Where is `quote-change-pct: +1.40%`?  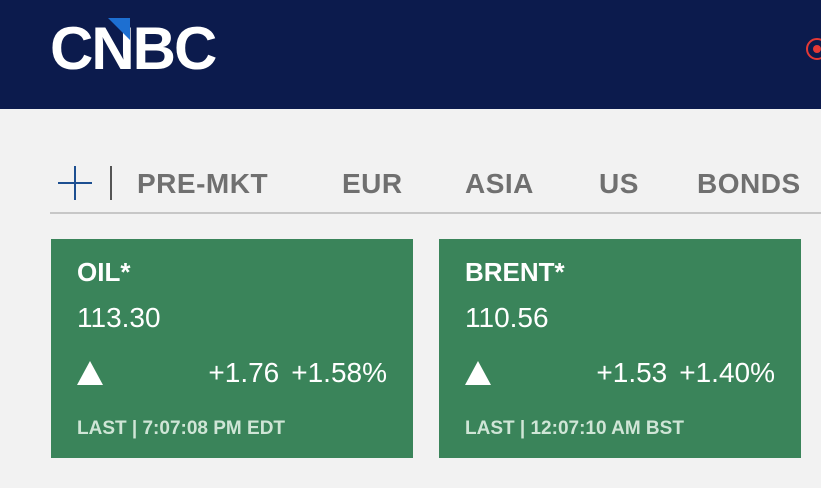 quote-change-pct: +1.40% is located at coordinates (727, 372).